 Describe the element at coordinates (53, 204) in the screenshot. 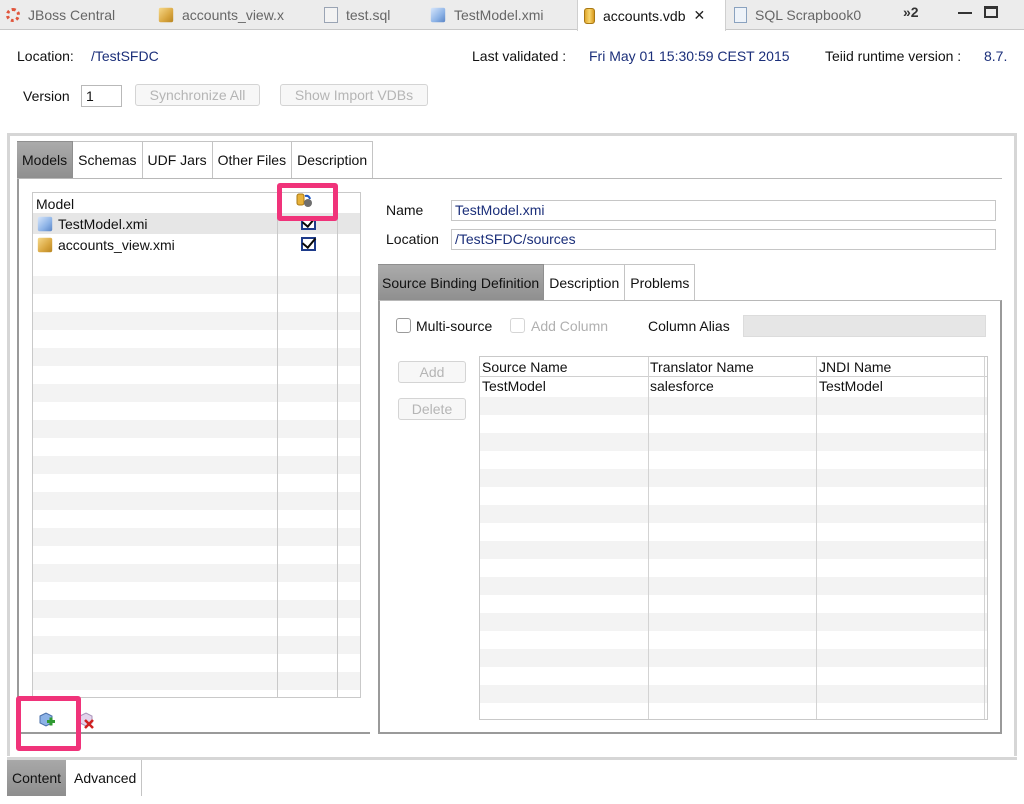

I see `model-column-header: Model` at that location.